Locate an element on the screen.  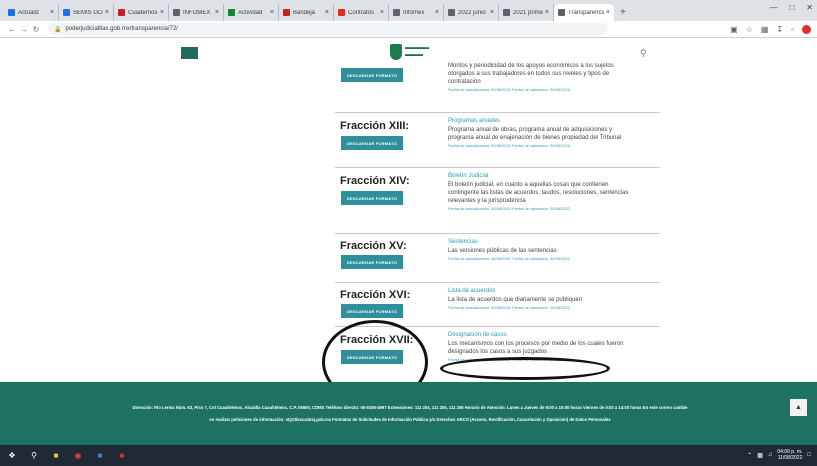
site-logo: ▬▬▬▬ ▬▬▬ is located at coordinates (409, 52).